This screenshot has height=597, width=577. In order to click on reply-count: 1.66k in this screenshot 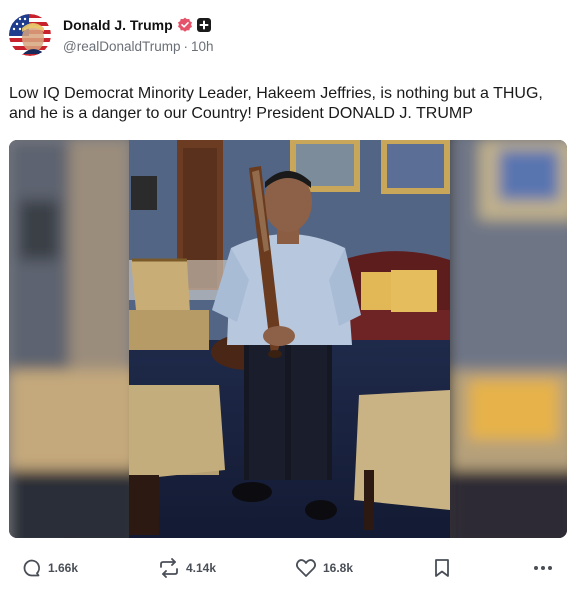, I will do `click(63, 568)`.